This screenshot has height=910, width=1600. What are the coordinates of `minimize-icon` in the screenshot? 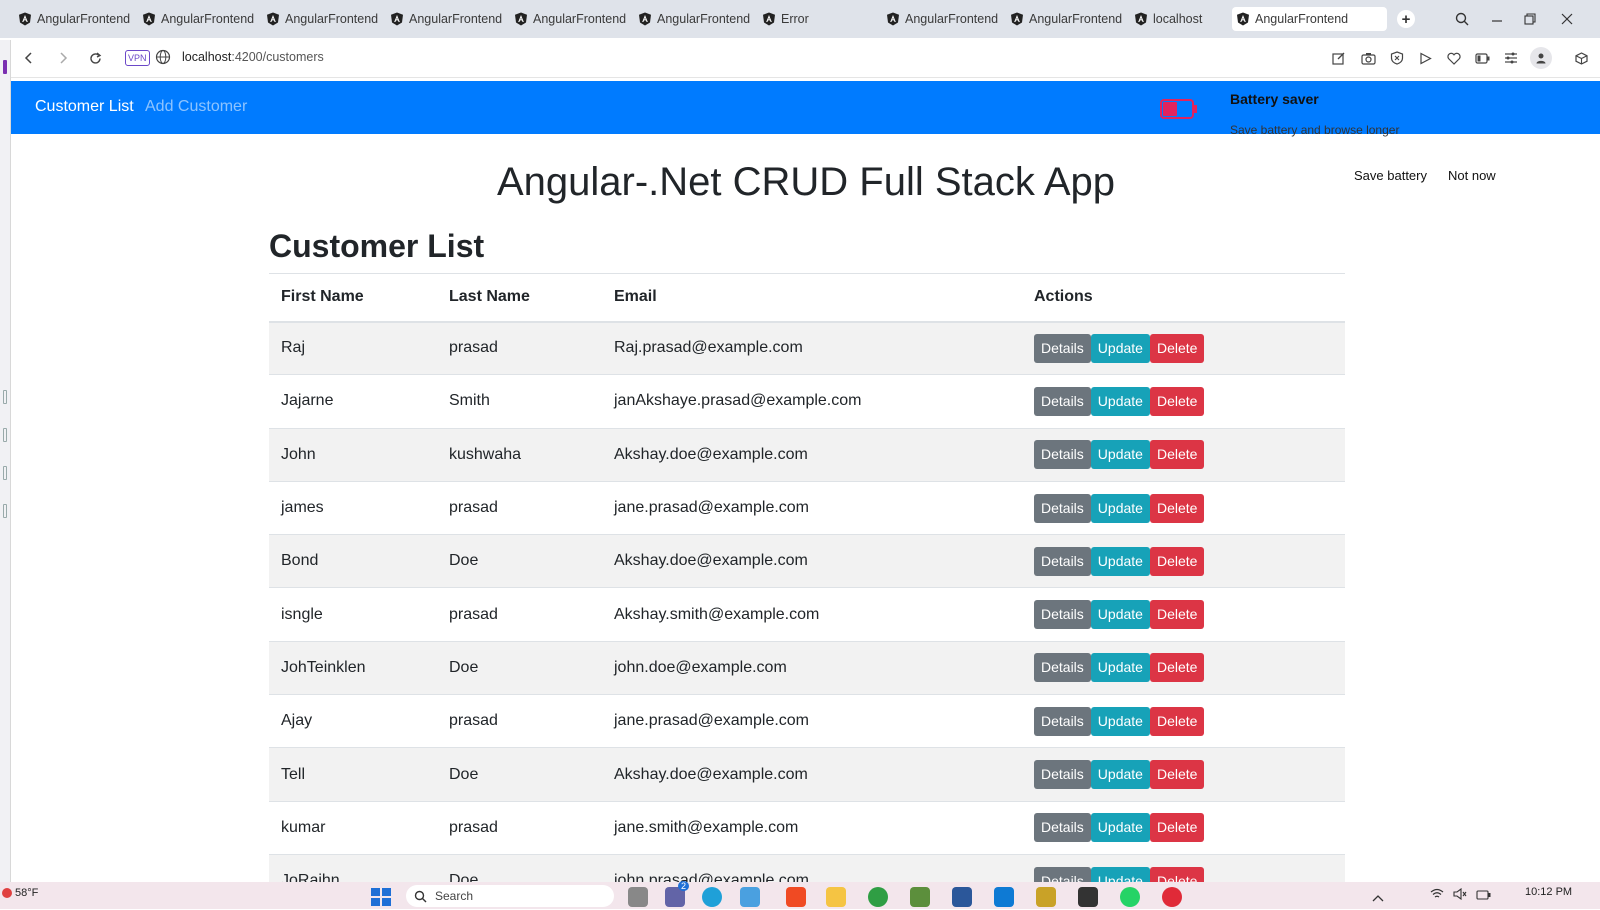 It's located at (1497, 19).